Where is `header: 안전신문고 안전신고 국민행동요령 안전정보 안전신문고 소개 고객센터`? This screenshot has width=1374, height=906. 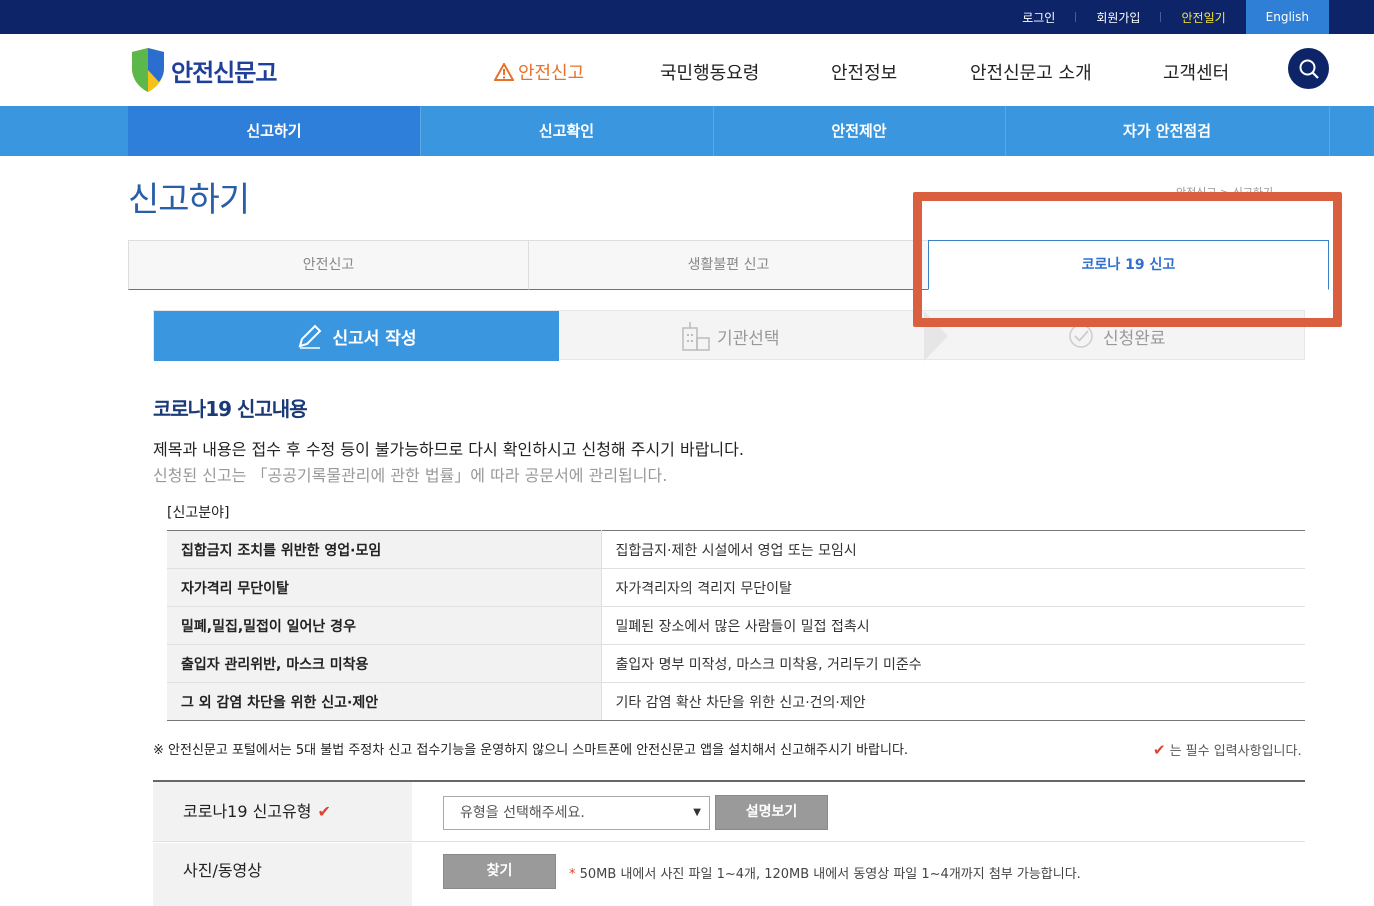
header: 안전신문고 안전신고 국민행동요령 안전정보 안전신문고 소개 고객센터 is located at coordinates (687, 70).